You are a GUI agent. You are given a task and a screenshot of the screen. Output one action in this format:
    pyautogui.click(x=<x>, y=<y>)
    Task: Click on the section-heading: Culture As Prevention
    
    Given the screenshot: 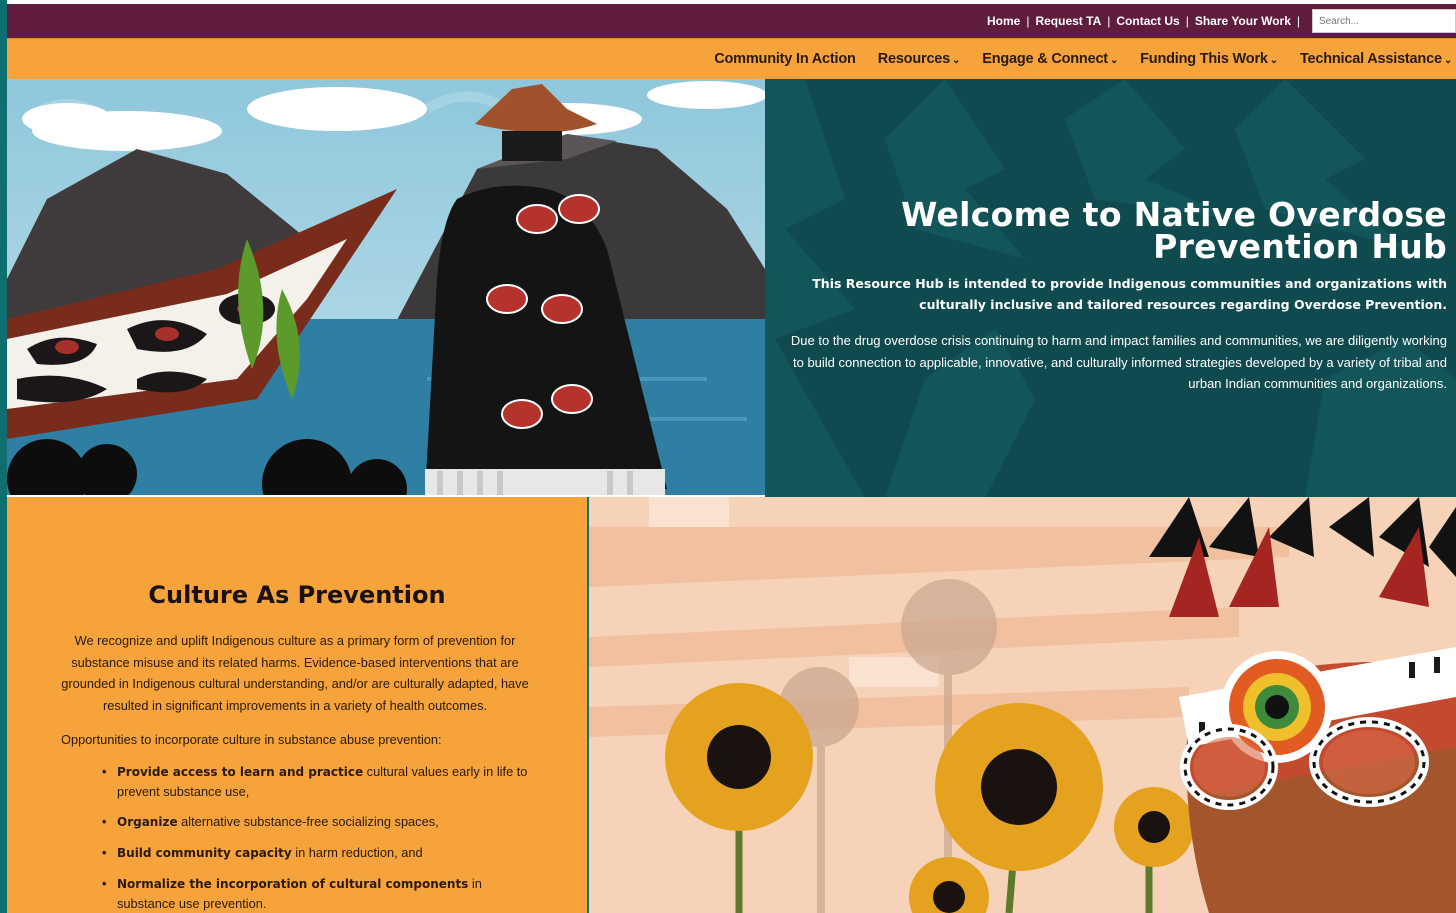 What is the action you would take?
    pyautogui.click(x=297, y=595)
    